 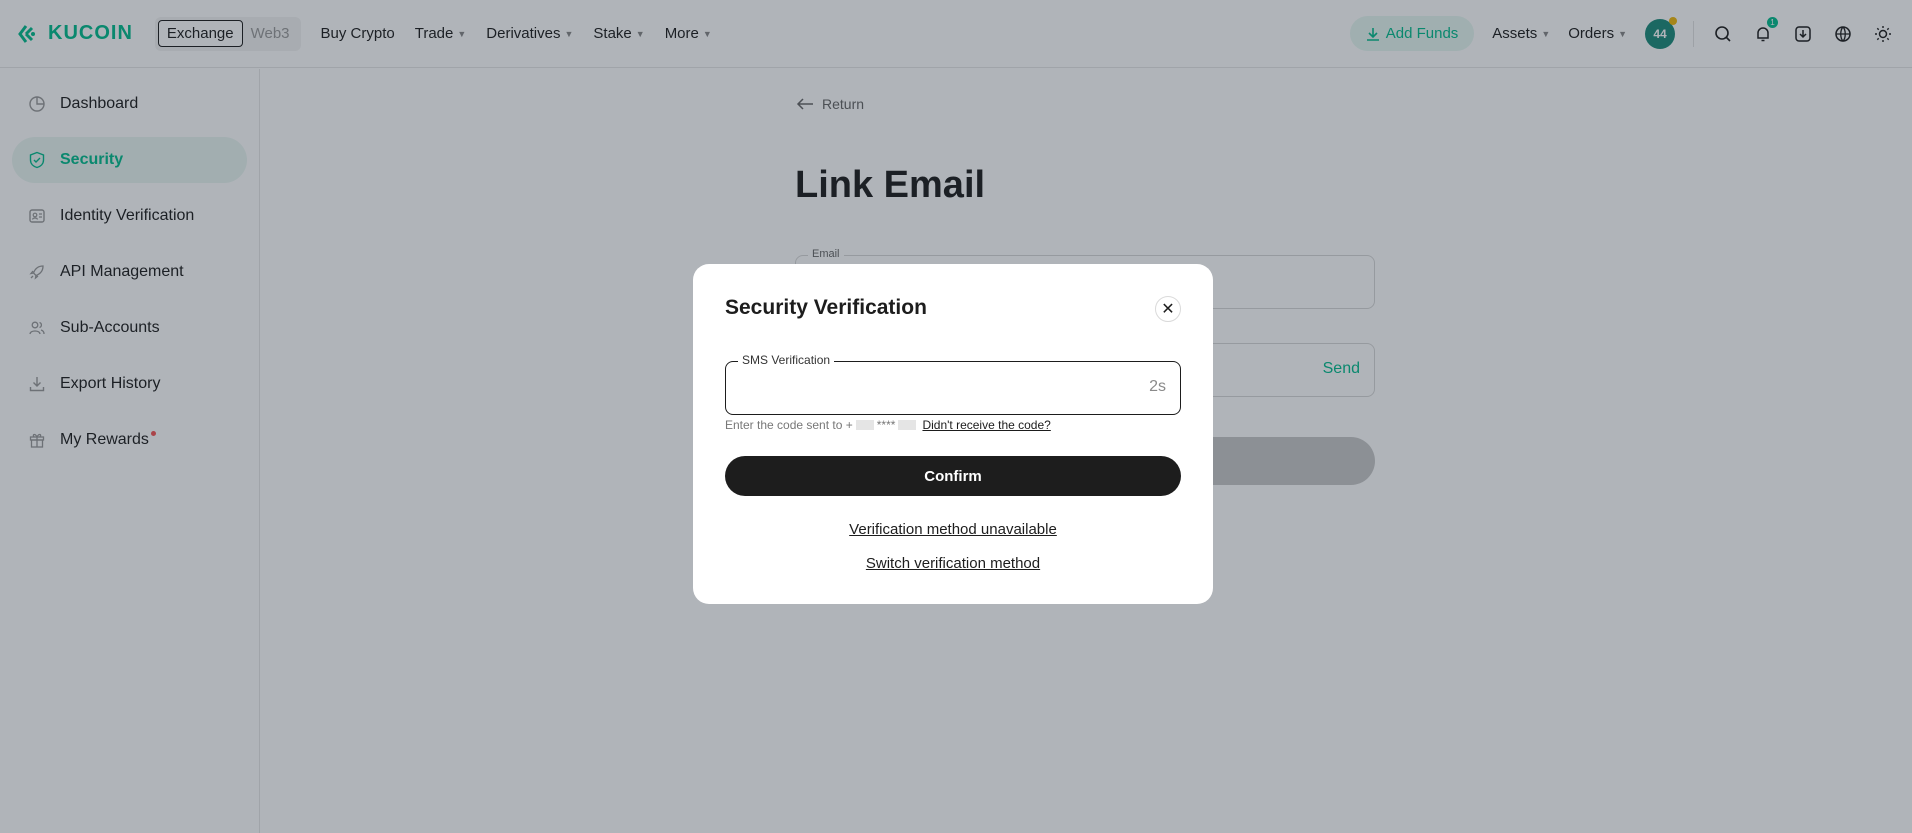 What do you see at coordinates (1157, 386) in the screenshot?
I see `resend-timer: 2s` at bounding box center [1157, 386].